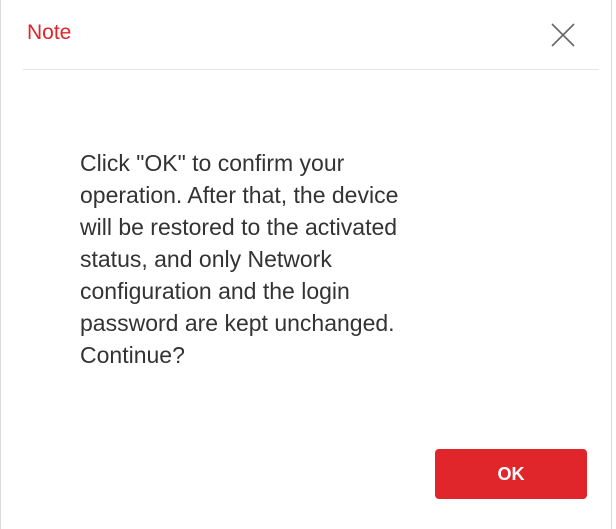 The image size is (616, 529). What do you see at coordinates (311, 69) in the screenshot?
I see `header-divider` at bounding box center [311, 69].